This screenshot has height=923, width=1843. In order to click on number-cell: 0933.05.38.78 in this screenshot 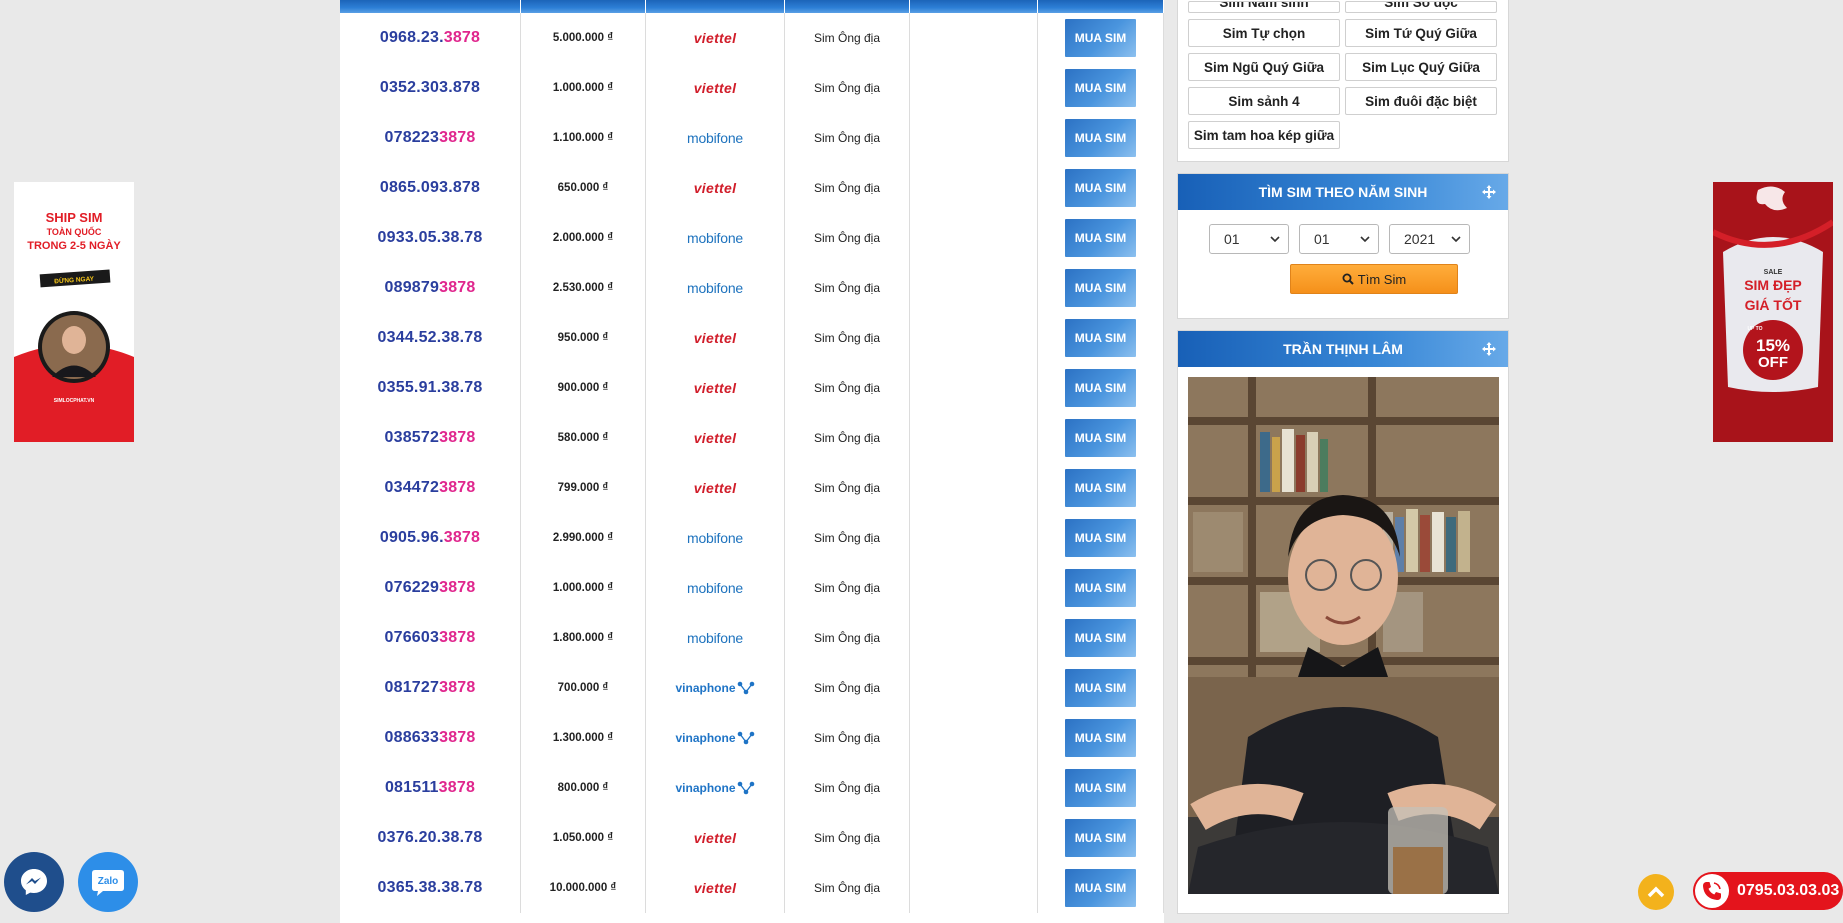, I will do `click(430, 238)`.